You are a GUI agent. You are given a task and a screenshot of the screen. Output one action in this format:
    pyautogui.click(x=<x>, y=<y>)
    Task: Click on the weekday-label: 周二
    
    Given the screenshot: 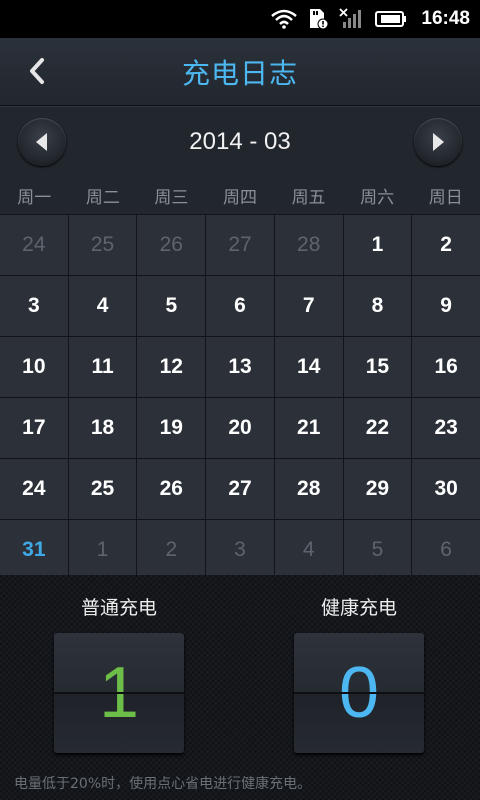 What is the action you would take?
    pyautogui.click(x=102, y=197)
    